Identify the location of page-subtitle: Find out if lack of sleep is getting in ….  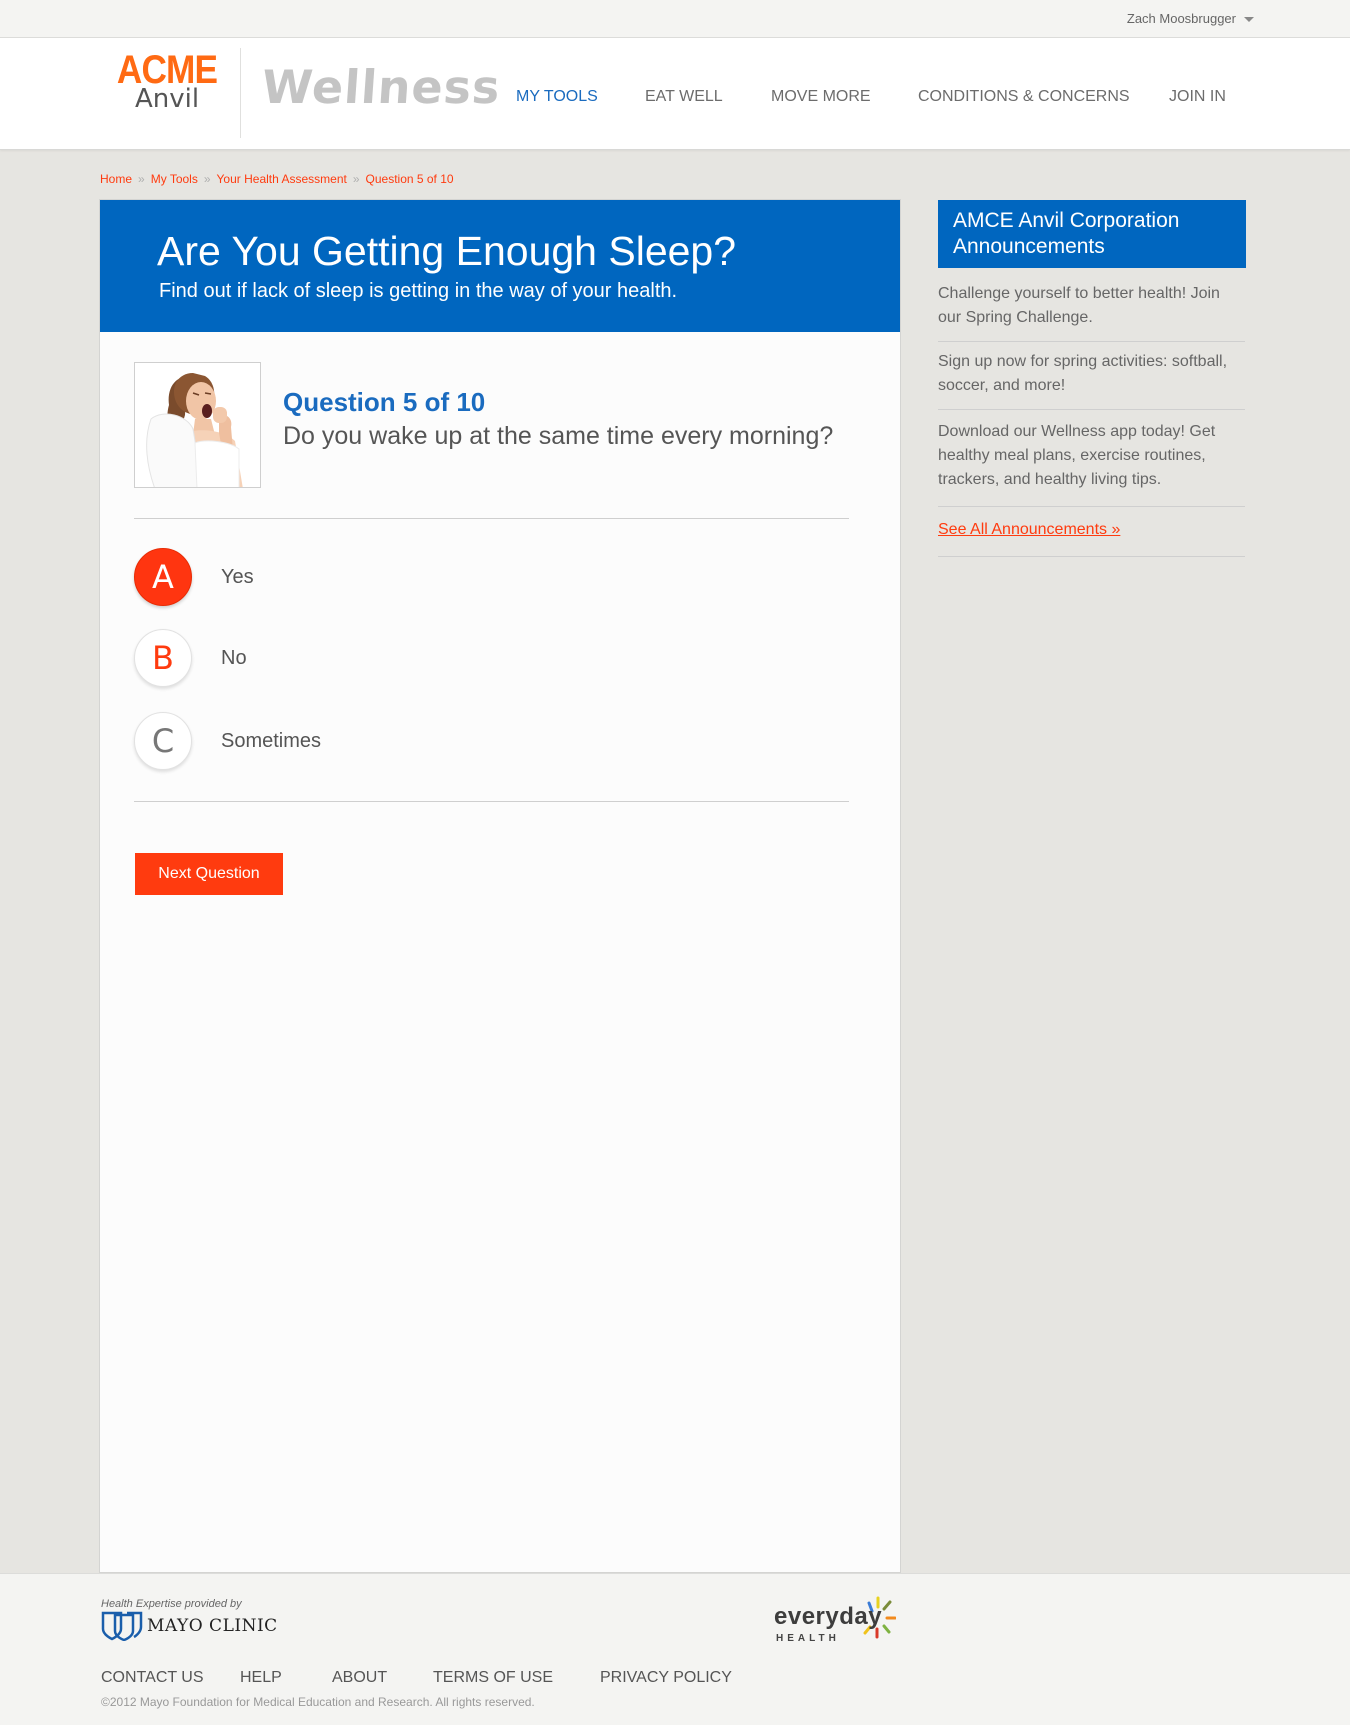
(418, 291).